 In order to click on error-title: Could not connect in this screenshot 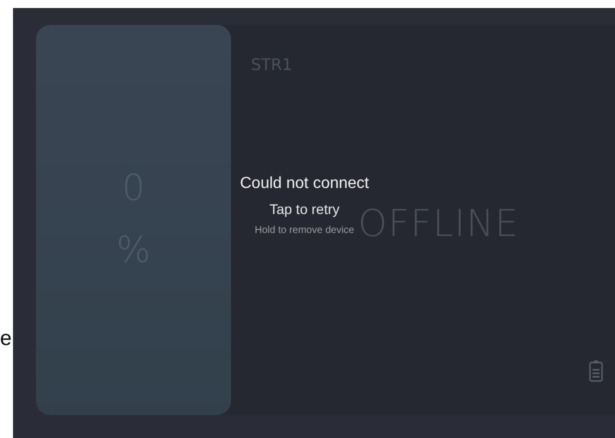, I will do `click(304, 184)`.